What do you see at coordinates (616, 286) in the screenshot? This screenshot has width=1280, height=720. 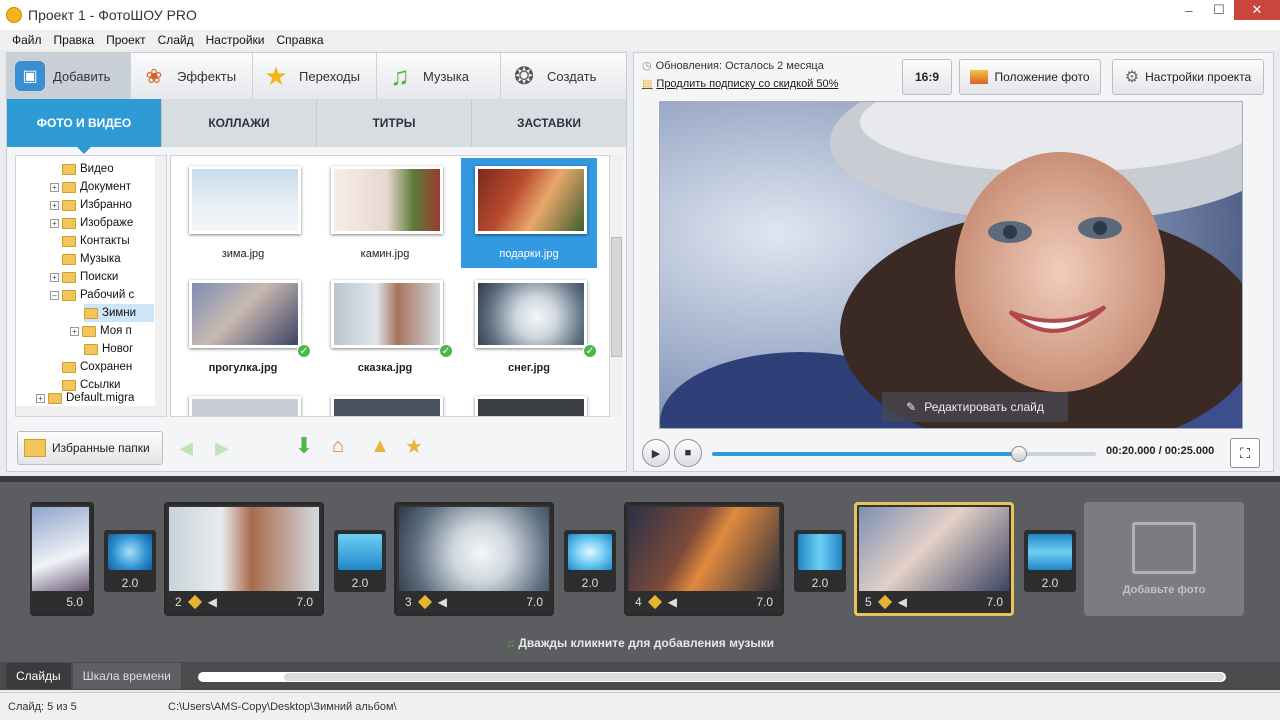 I see `thumbnail-scrollbar` at bounding box center [616, 286].